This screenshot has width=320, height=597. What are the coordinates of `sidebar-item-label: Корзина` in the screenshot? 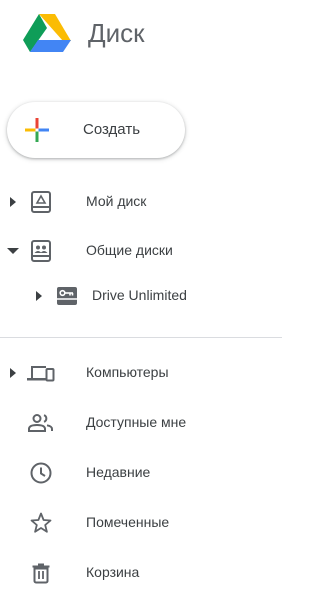 It's located at (113, 572).